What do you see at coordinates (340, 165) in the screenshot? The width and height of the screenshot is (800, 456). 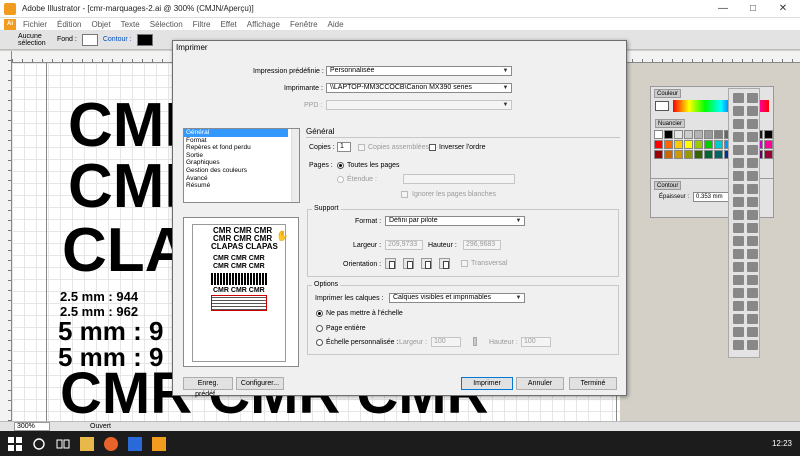 I see `all-pages-radio` at bounding box center [340, 165].